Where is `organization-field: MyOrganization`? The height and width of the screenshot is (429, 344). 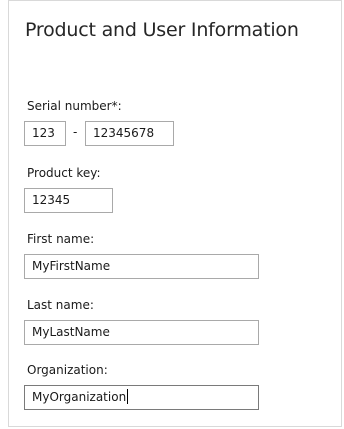 organization-field: MyOrganization is located at coordinates (141, 397).